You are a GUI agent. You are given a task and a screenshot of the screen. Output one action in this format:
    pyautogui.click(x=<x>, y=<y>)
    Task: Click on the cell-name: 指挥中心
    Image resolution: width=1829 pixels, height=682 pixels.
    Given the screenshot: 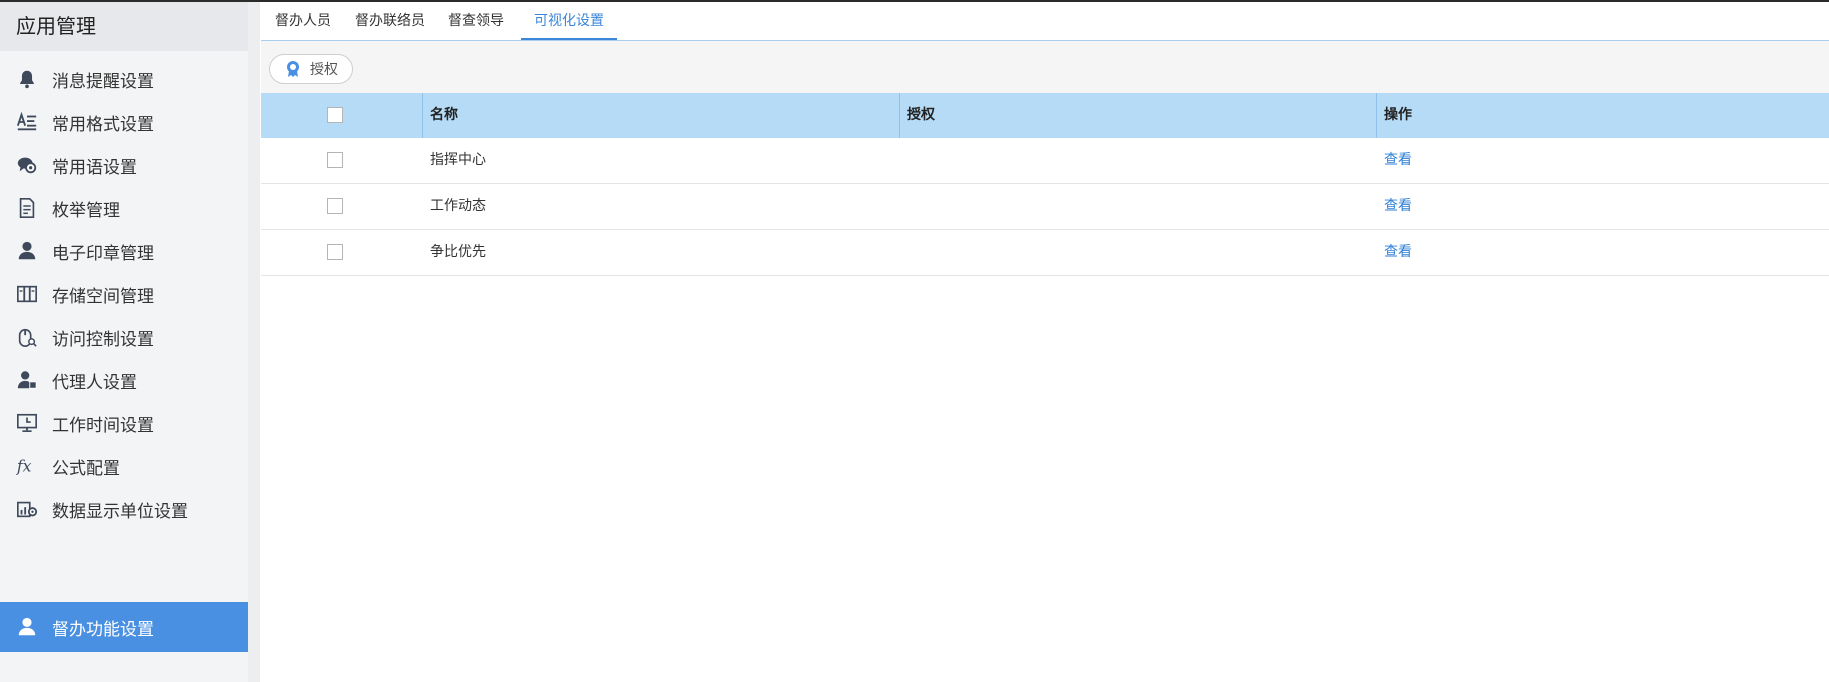 What is the action you would take?
    pyautogui.click(x=458, y=160)
    